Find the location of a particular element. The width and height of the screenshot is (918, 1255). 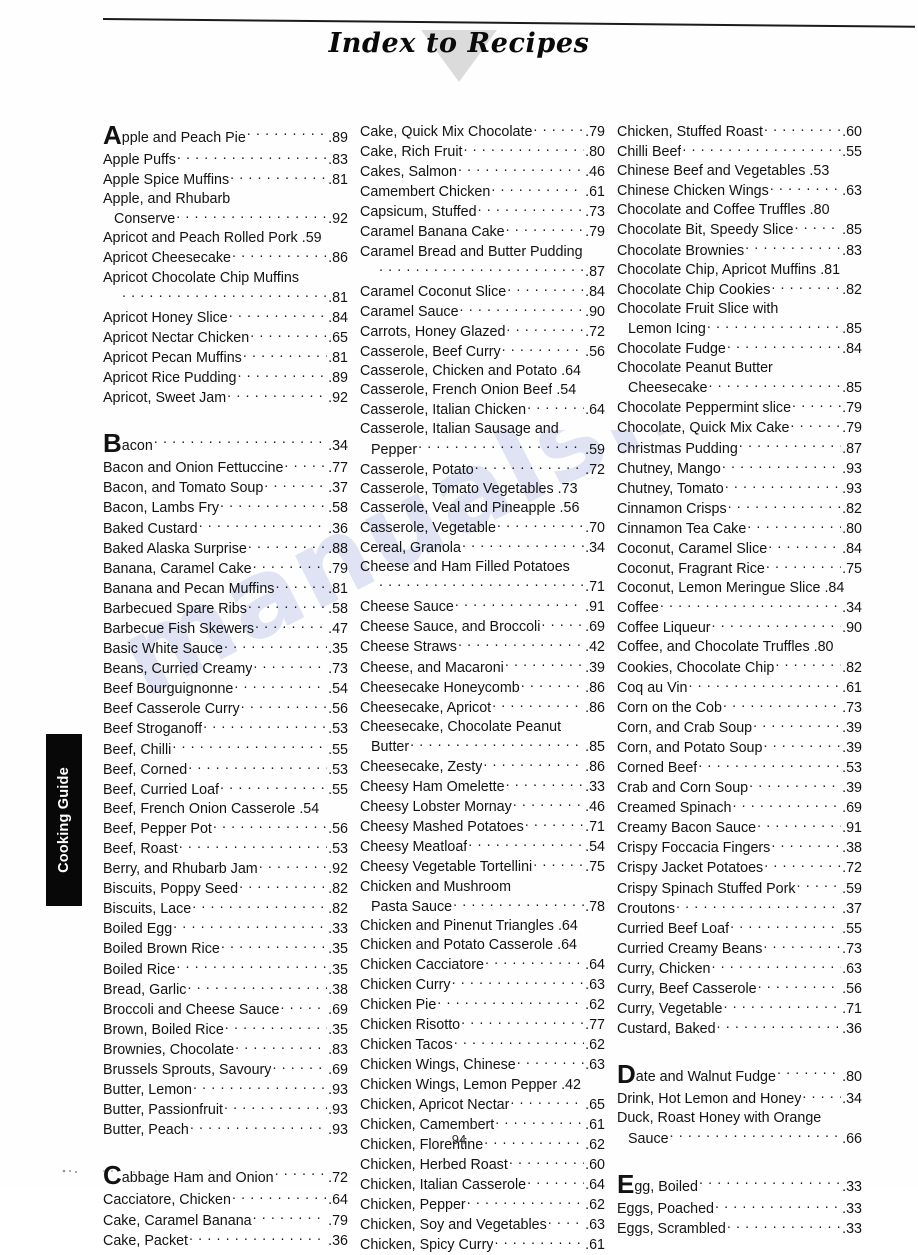

index-entry: Curried Beef Loaf .55 is located at coordinates (739, 929).